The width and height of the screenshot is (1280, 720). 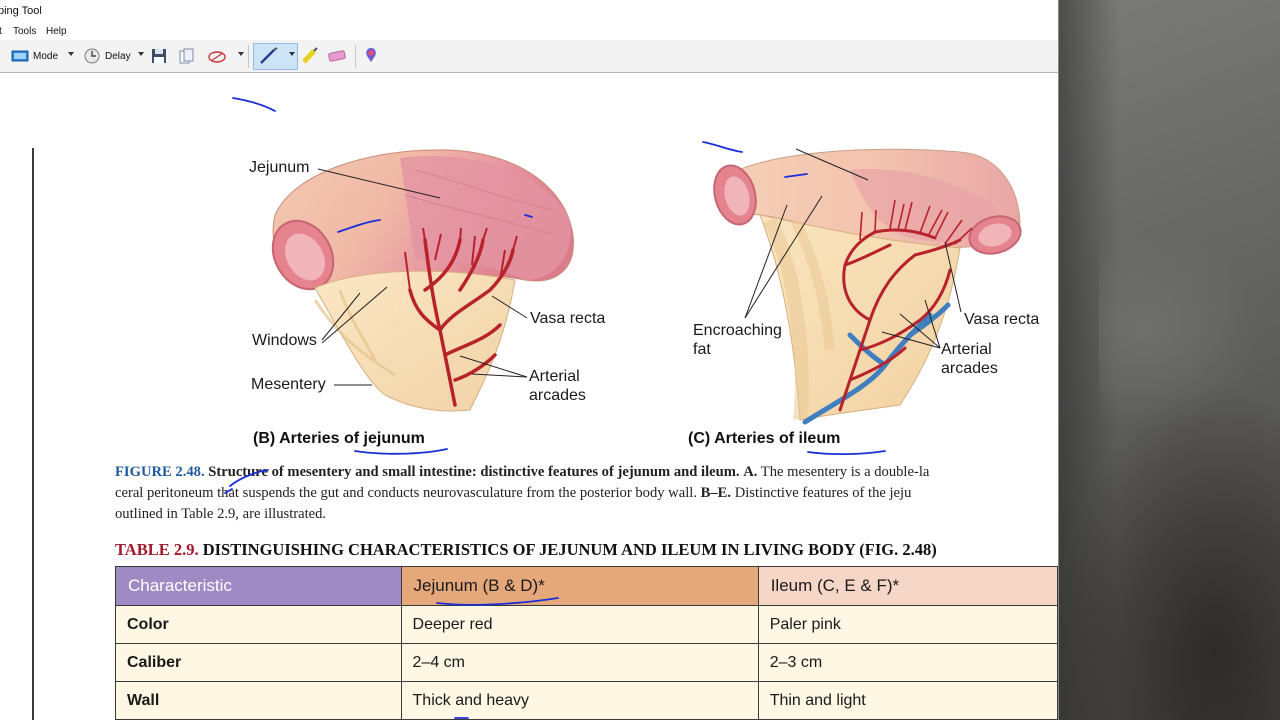 I want to click on figure-caption-line1: The mesentery is a double-la, so click(x=845, y=472).